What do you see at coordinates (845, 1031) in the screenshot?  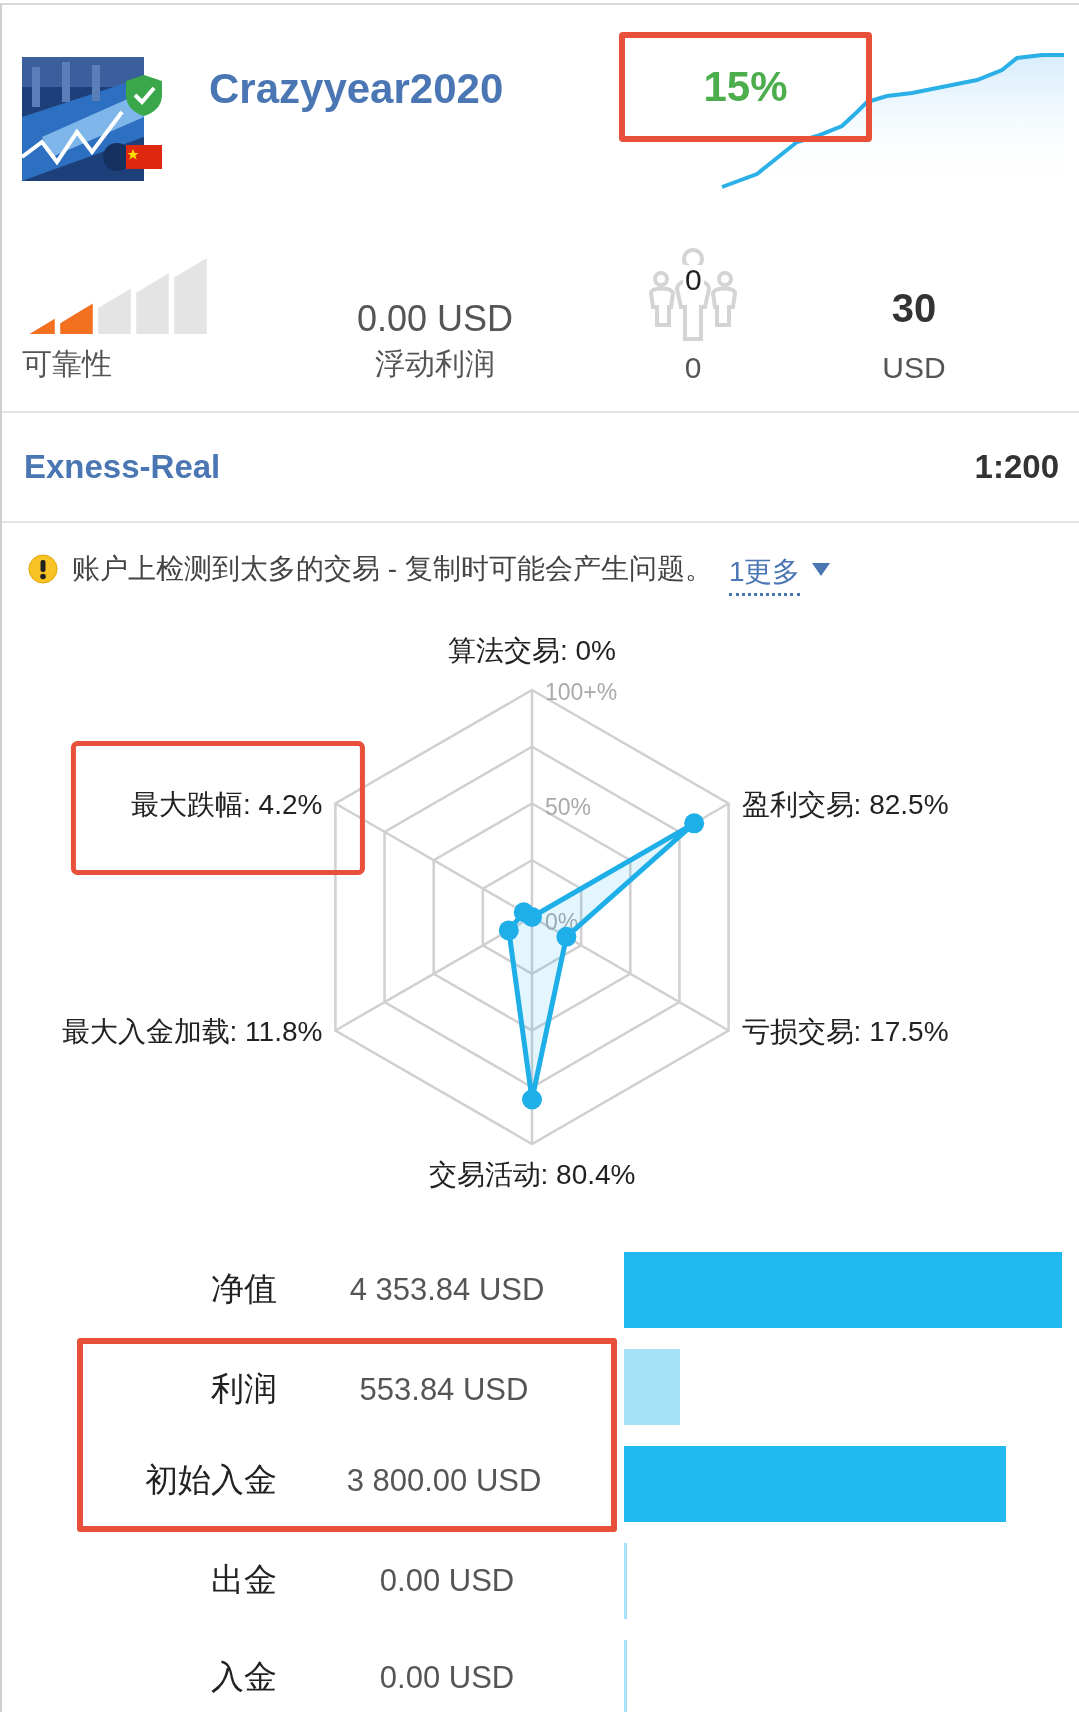 I see `axis-label: 亏损交易: 17.5%` at bounding box center [845, 1031].